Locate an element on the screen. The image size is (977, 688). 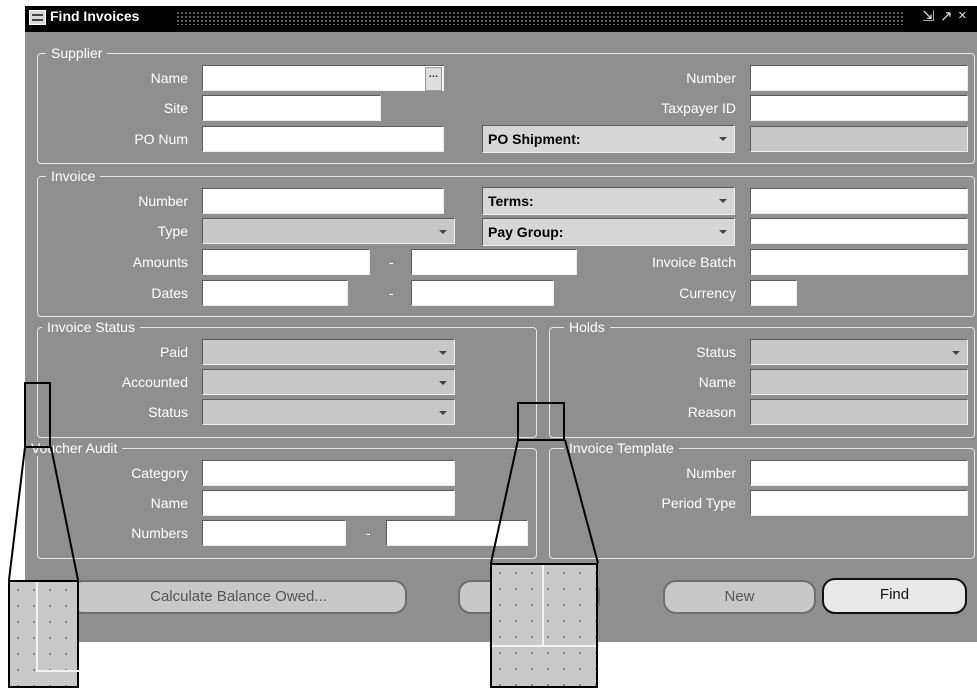
magnifier-source-box-left is located at coordinates (37, 415).